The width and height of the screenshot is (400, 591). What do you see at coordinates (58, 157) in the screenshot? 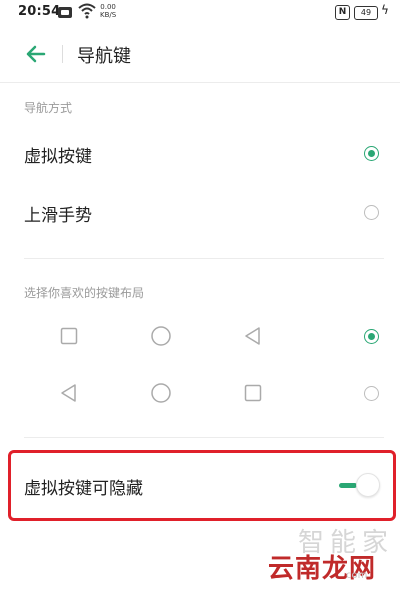
I see `option-label: 虚拟按键` at bounding box center [58, 157].